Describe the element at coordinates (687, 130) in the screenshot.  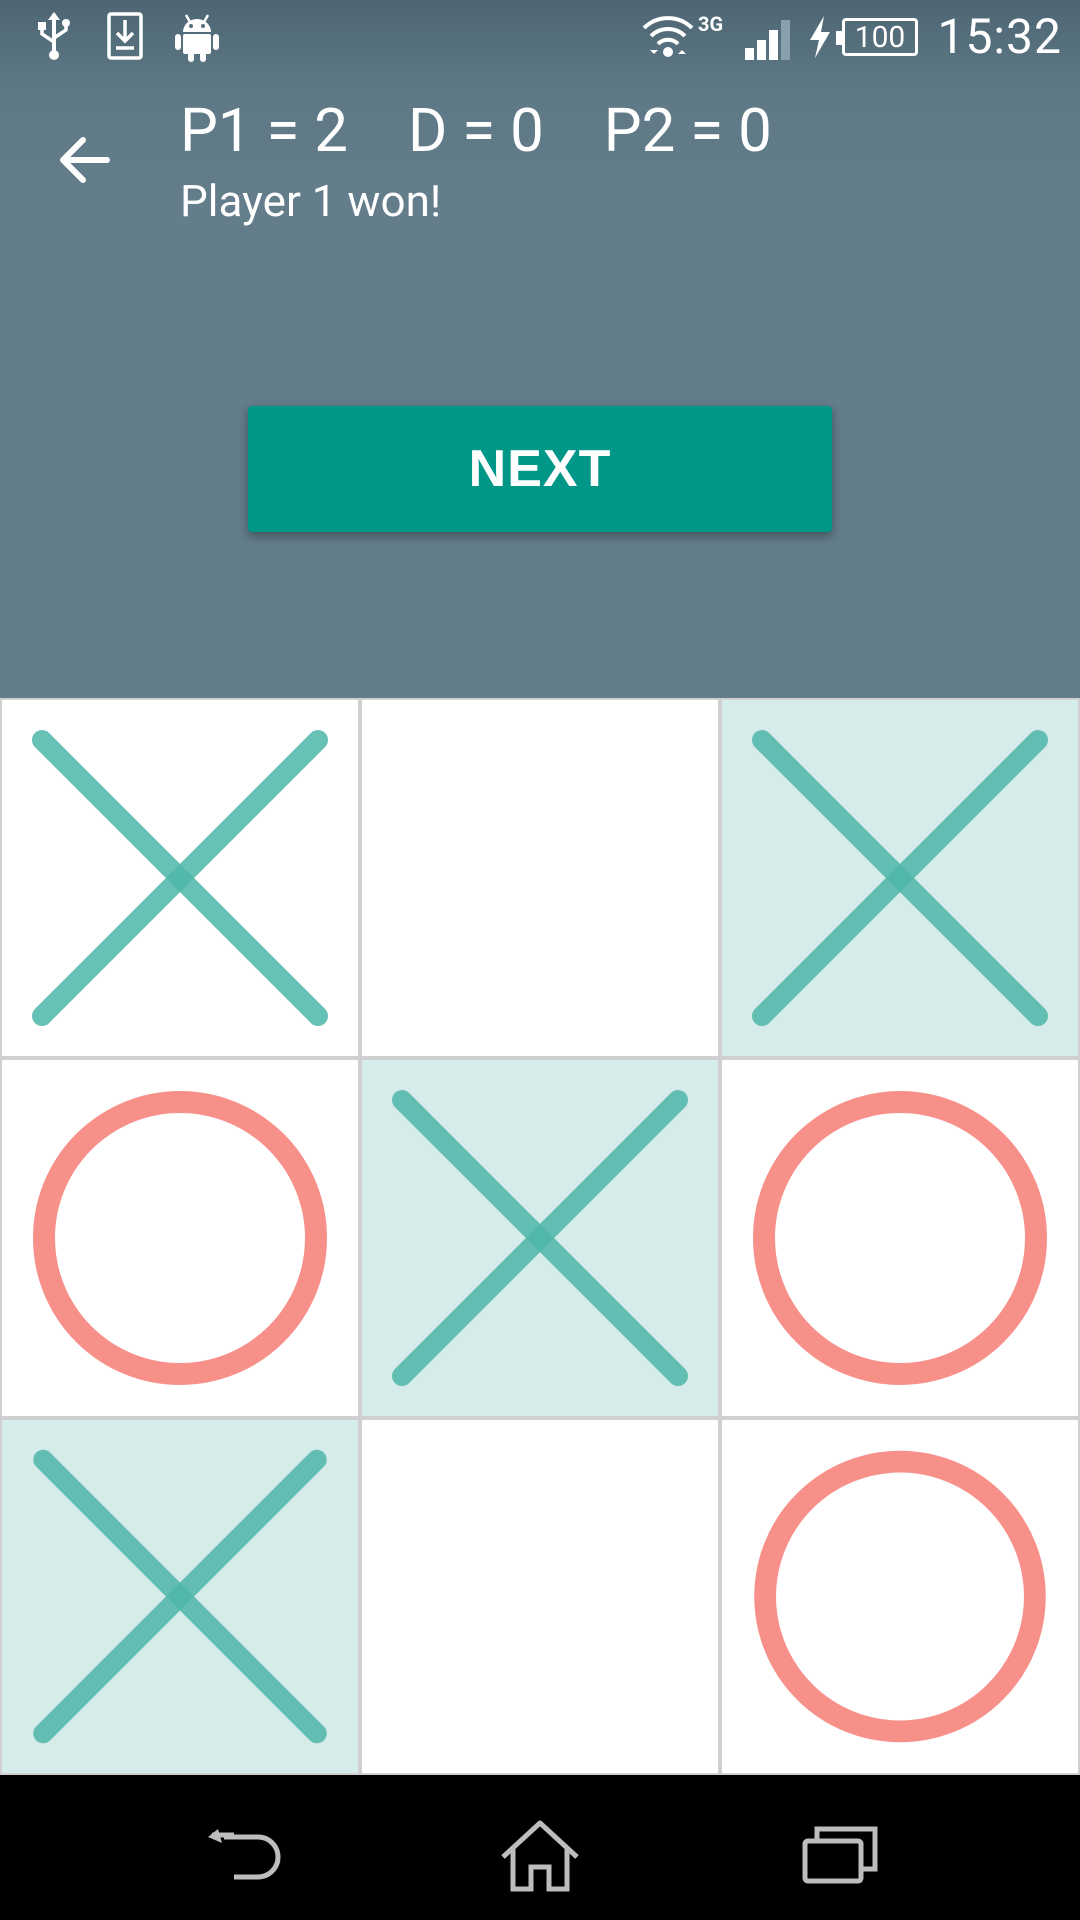
I see `score-player-2: P2 = 0` at that location.